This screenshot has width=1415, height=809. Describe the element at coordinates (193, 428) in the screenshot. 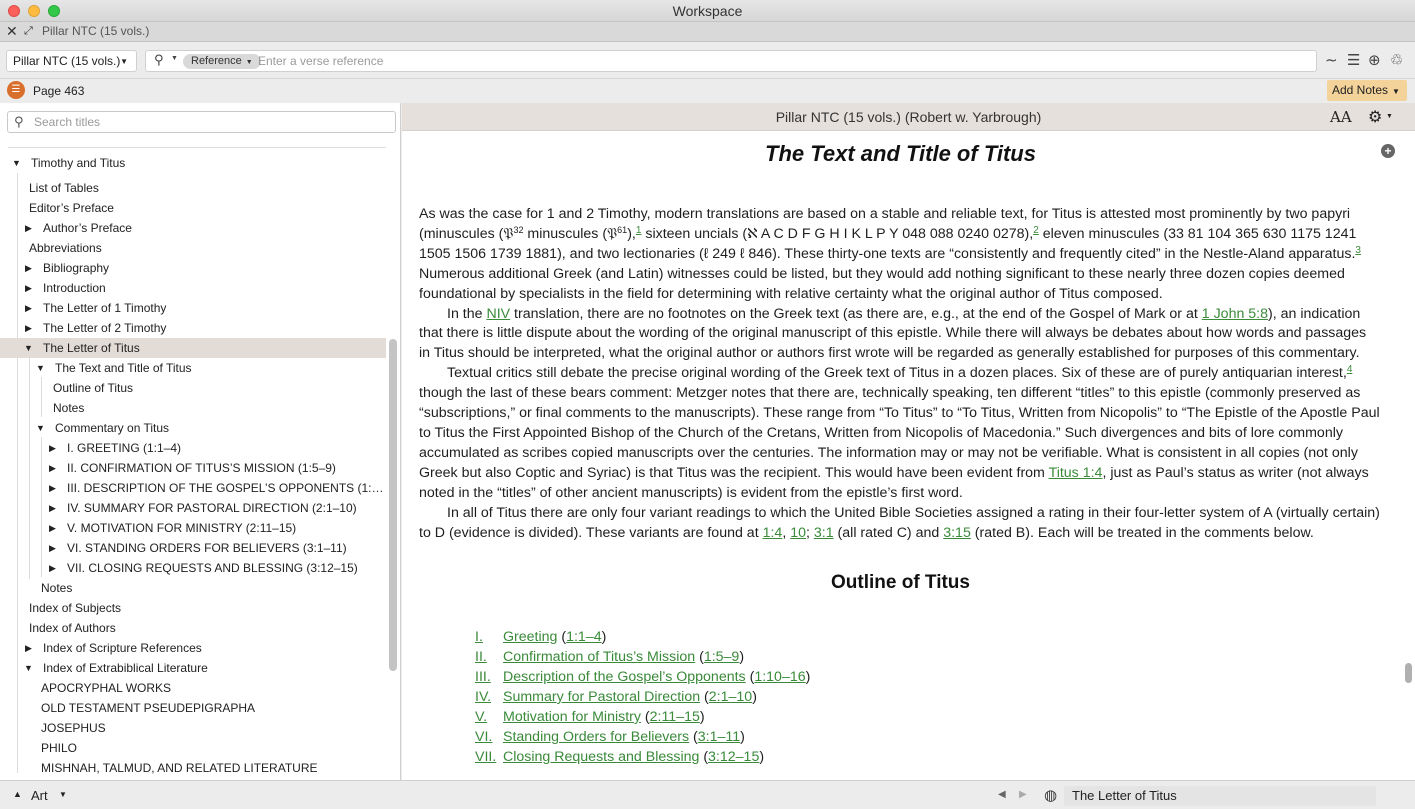

I see `toc-item: ▼ Commentary on Titus` at that location.